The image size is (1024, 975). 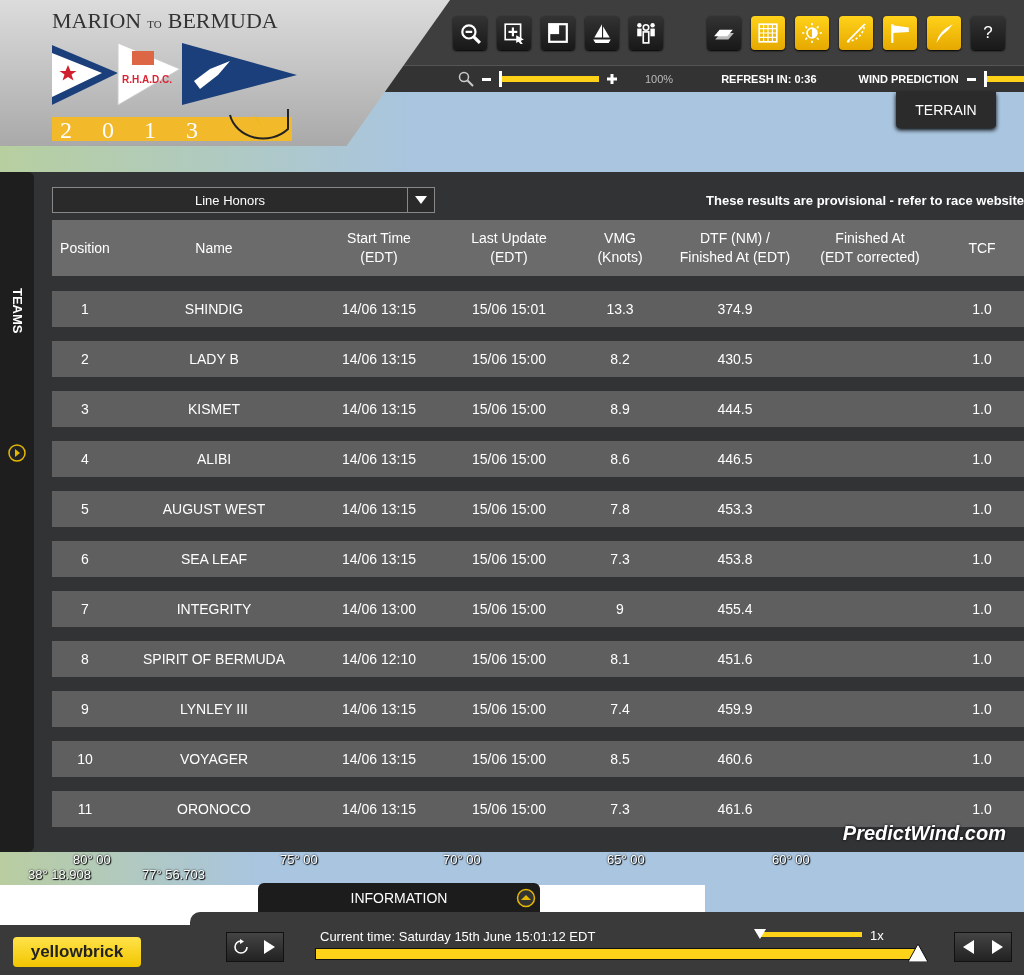 I want to click on table-cell: 3, so click(x=85, y=409).